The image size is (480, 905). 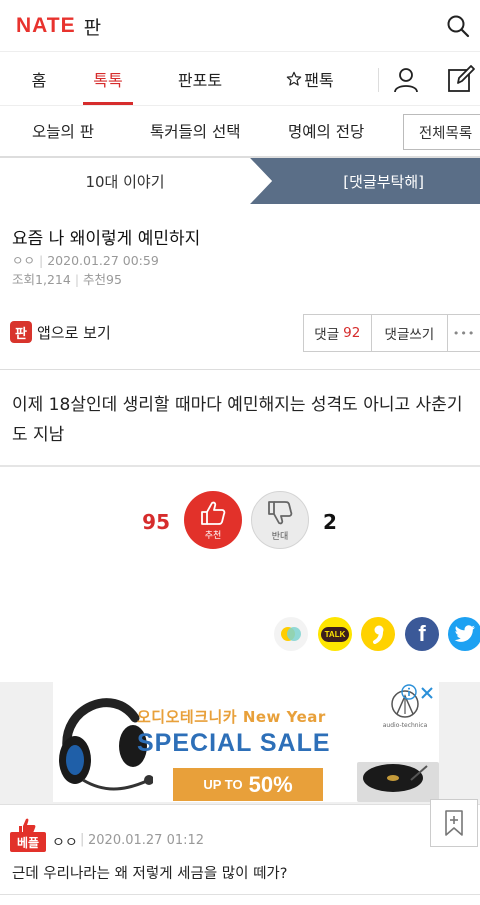 I want to click on nav-item-toktok: 톡톡, so click(x=108, y=79).